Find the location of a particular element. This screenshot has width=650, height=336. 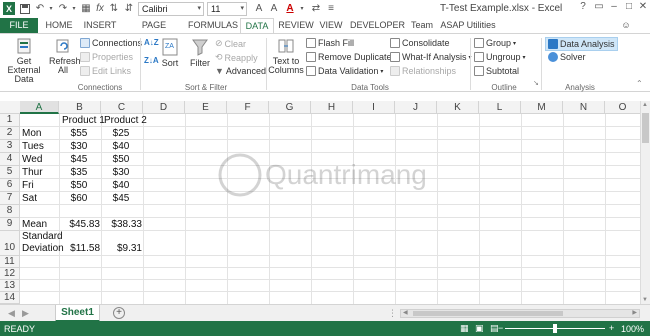

ungroup-button: Ungroup ▾ is located at coordinates (500, 57).